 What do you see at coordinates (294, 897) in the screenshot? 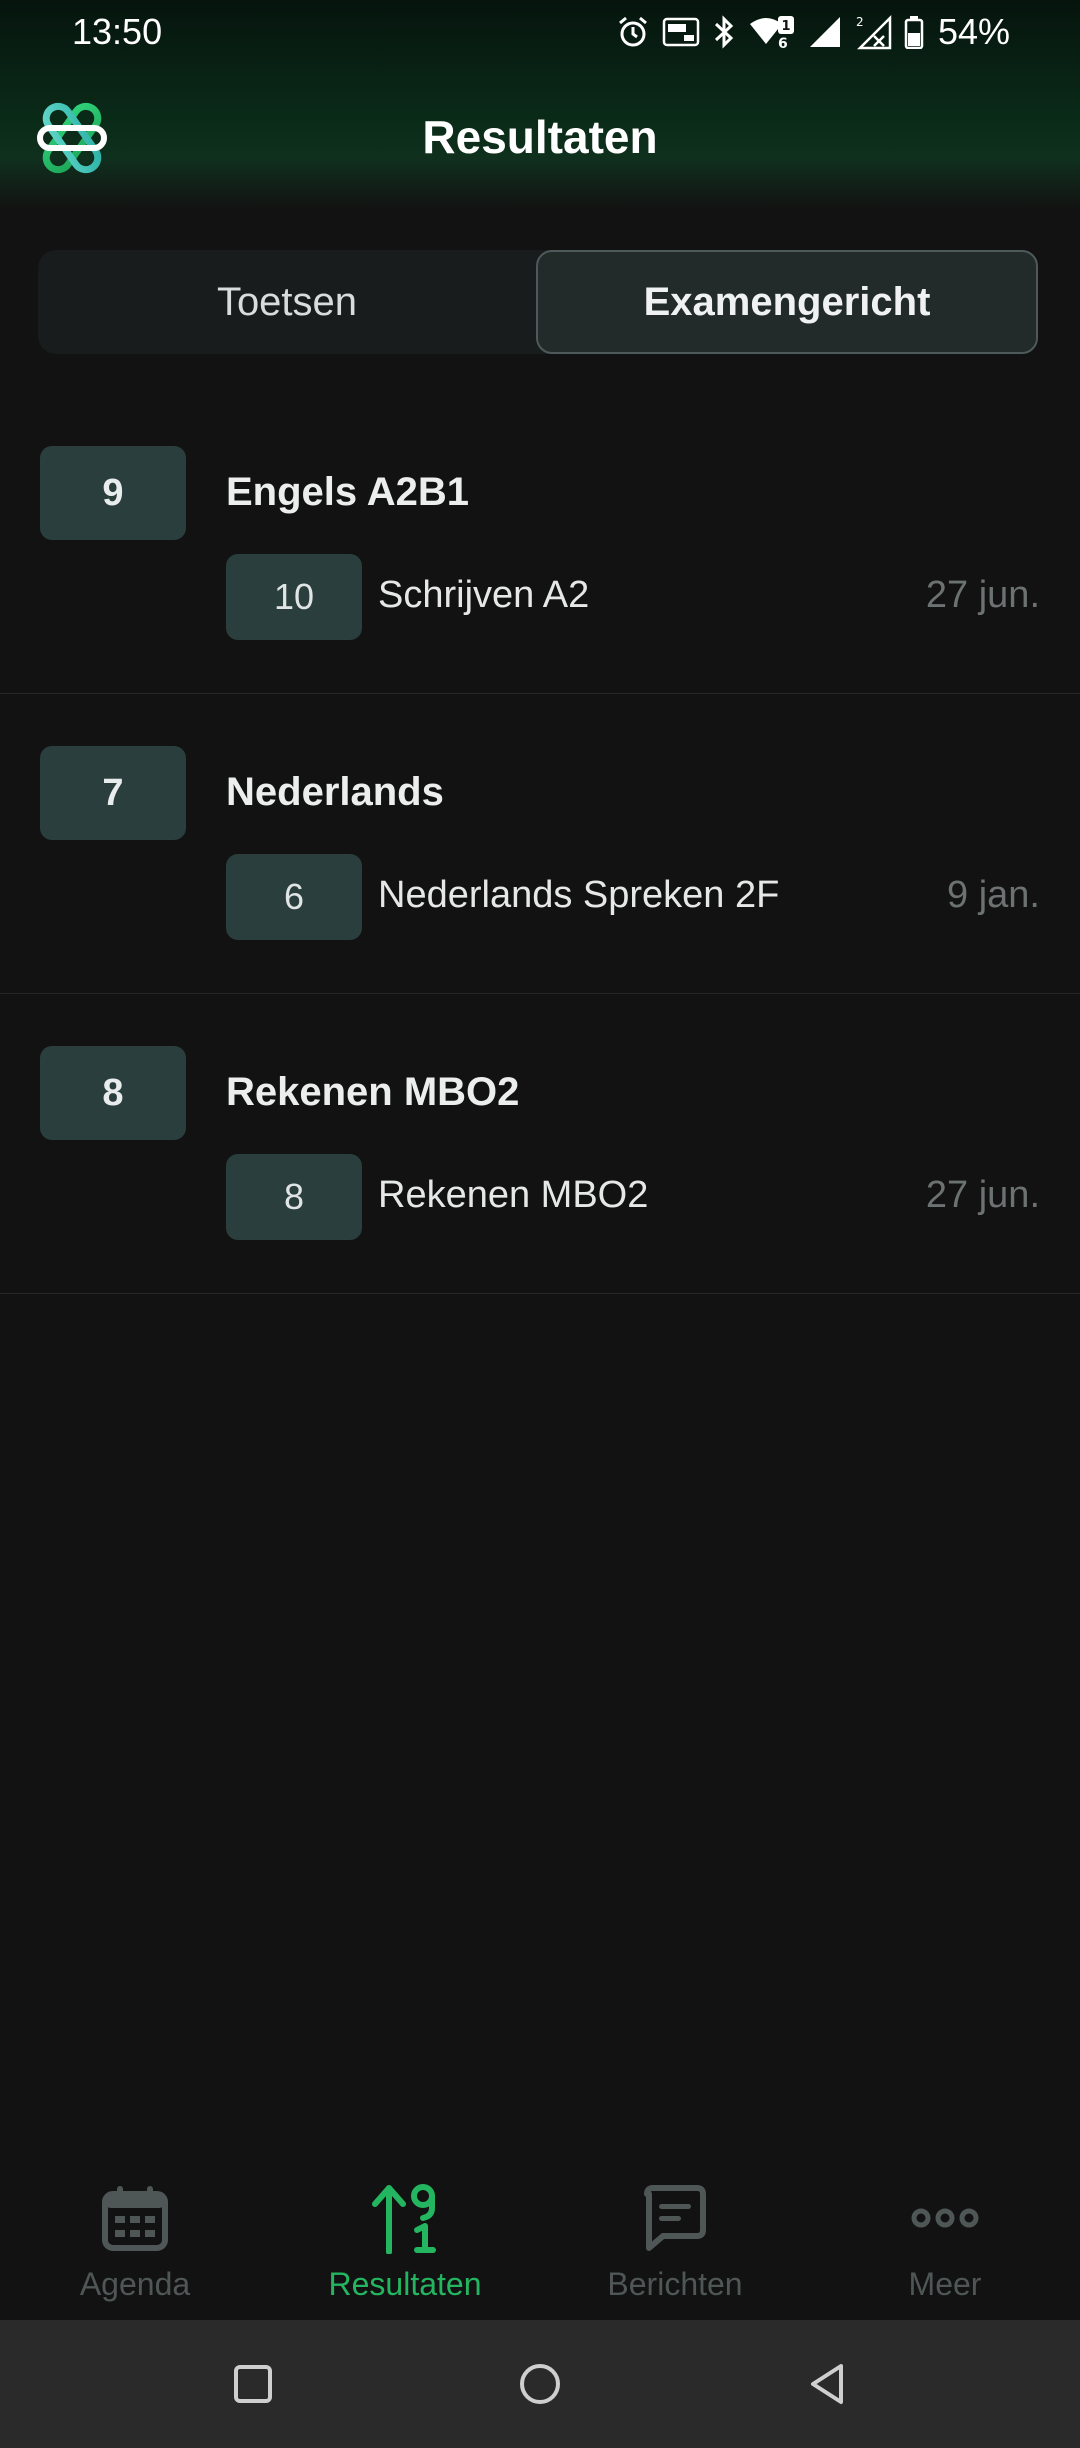
I see `sub-grade-badge: 6` at bounding box center [294, 897].